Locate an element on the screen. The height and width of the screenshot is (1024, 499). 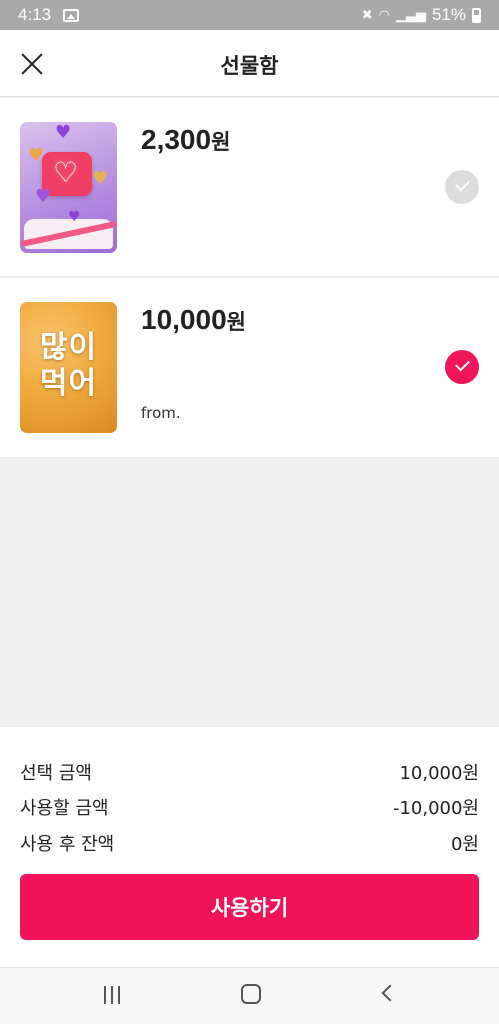
remaining-balance-label: 사용 후 잔액 is located at coordinates (67, 844).